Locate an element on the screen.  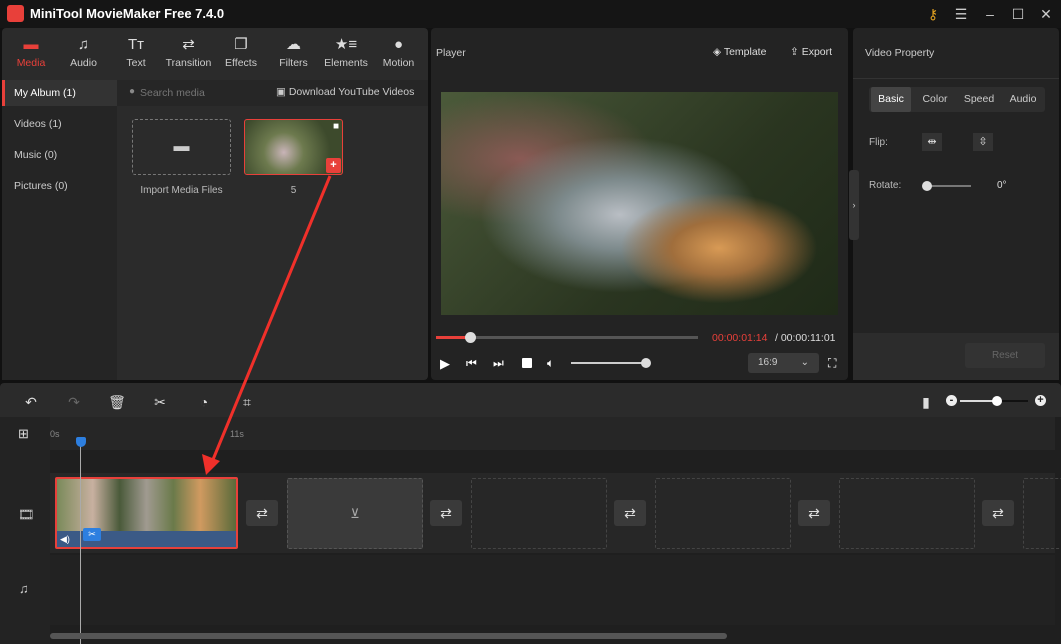
drag-arrow-annotation is located at coordinates (267, 325).